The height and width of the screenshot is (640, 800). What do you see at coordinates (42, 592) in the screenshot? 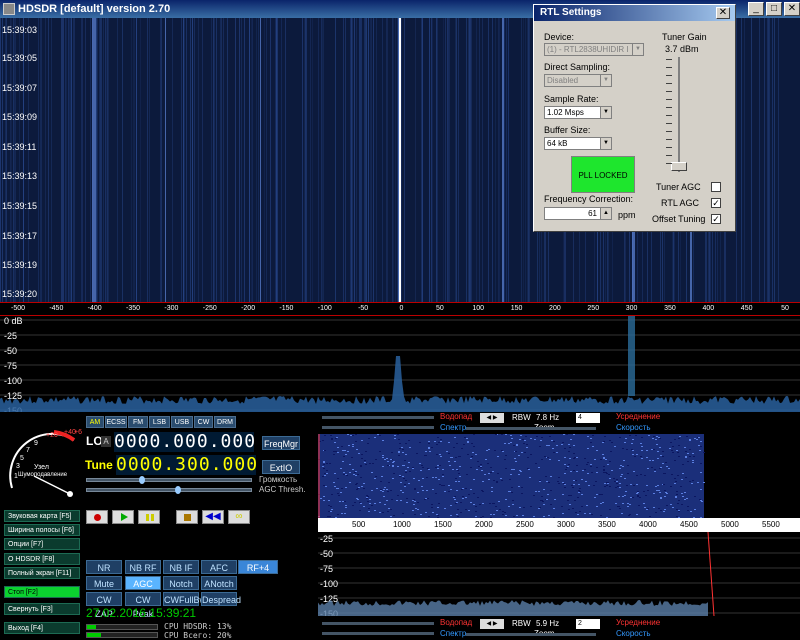
I see `left-button: Стоп [F2]` at bounding box center [42, 592].